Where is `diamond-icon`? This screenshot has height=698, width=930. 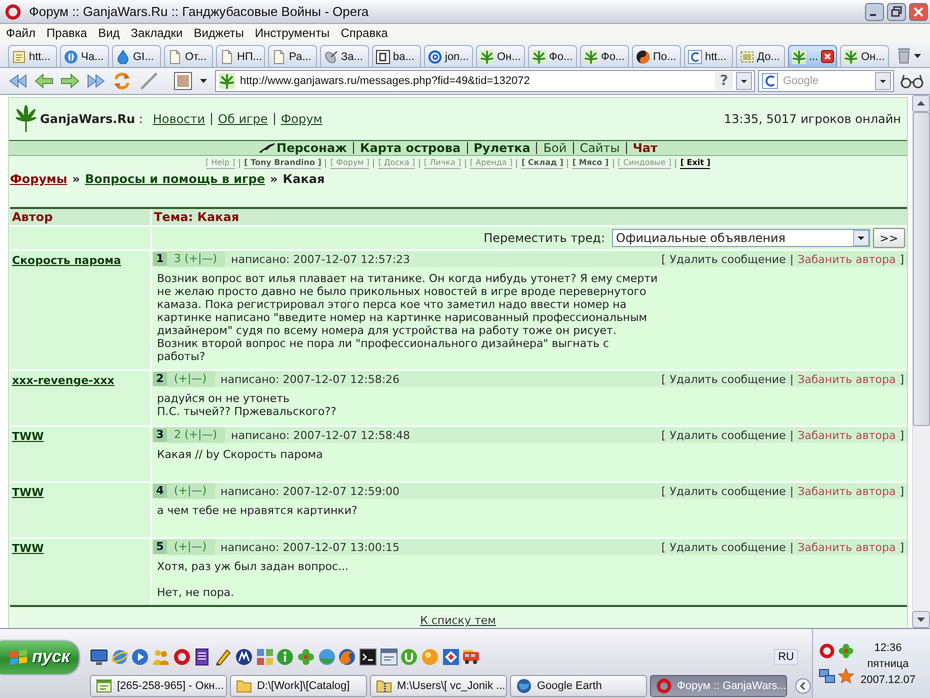
diamond-icon is located at coordinates (451, 657).